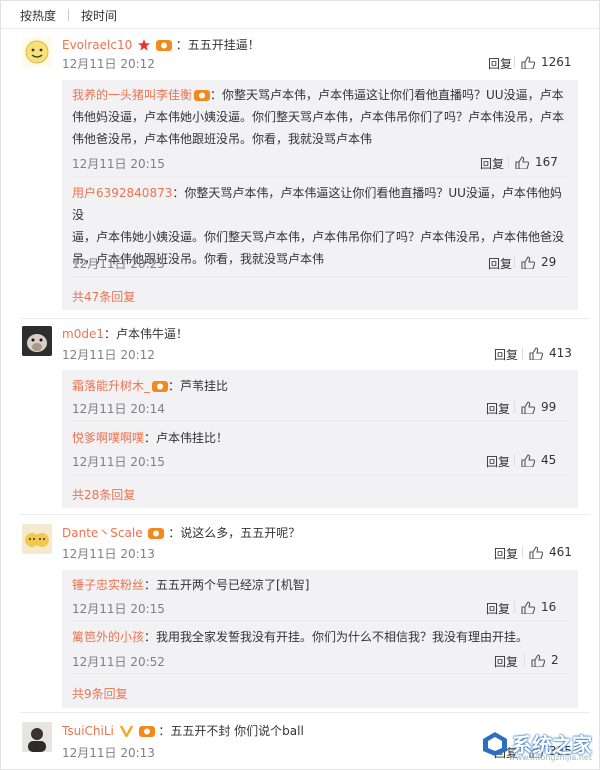  What do you see at coordinates (533, 162) in the screenshot?
I see `like-button: 167` at bounding box center [533, 162].